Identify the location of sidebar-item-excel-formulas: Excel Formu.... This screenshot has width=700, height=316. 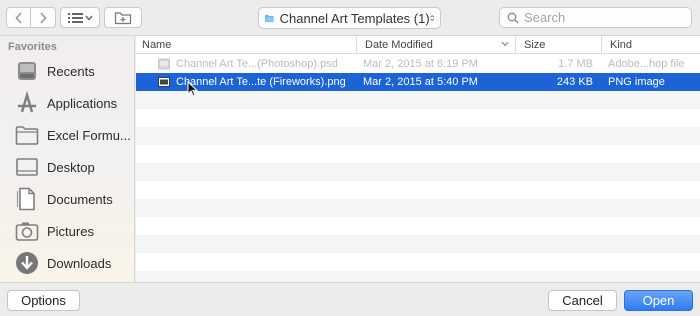
(67, 135).